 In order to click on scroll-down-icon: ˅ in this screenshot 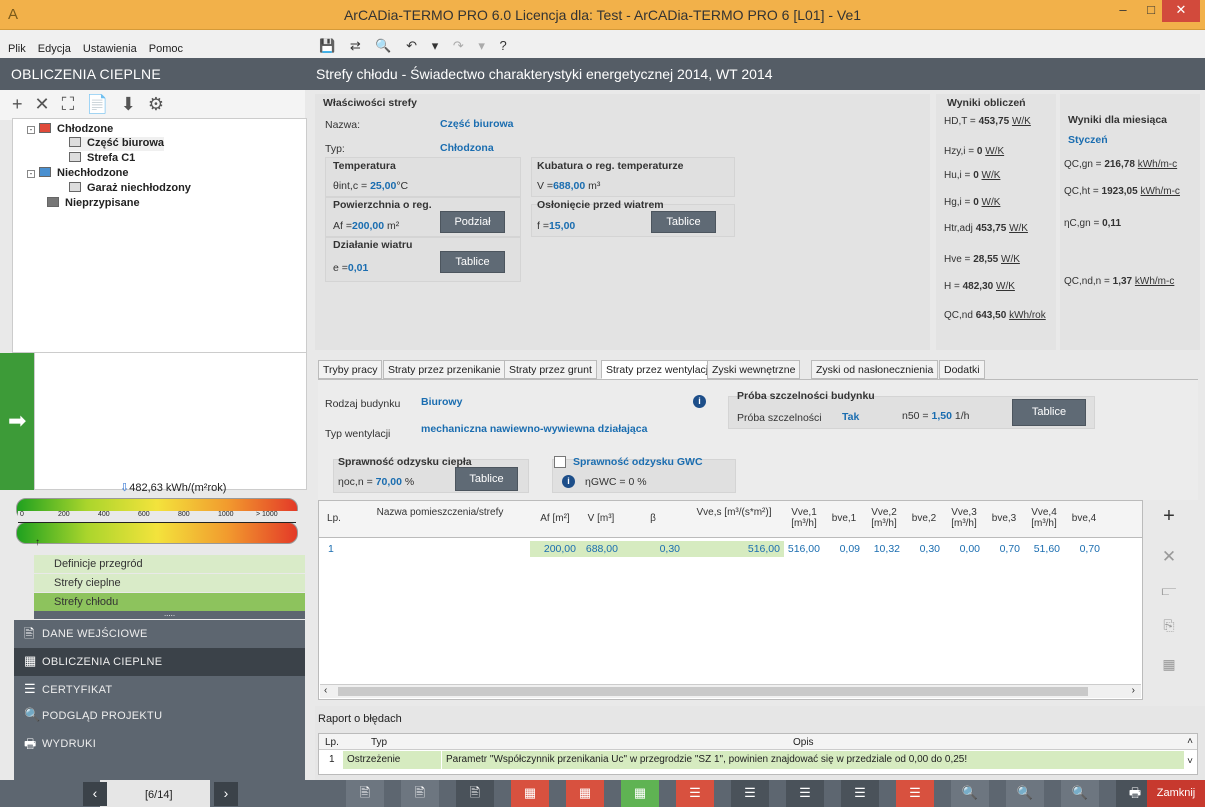, I will do `click(1190, 761)`.